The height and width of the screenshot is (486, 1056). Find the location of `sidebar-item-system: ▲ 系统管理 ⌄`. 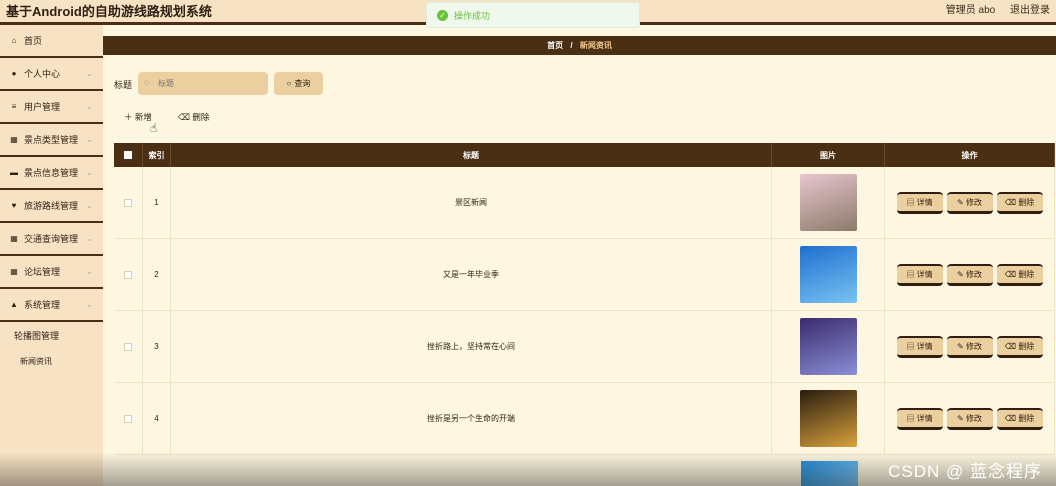

sidebar-item-system: ▲ 系统管理 ⌄ is located at coordinates (51, 305).